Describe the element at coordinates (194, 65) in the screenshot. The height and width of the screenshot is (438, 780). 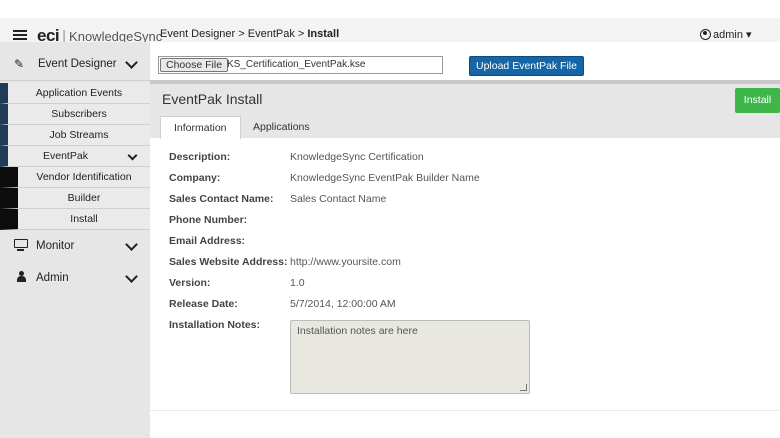
I see `choose-file-button: Choose File` at that location.